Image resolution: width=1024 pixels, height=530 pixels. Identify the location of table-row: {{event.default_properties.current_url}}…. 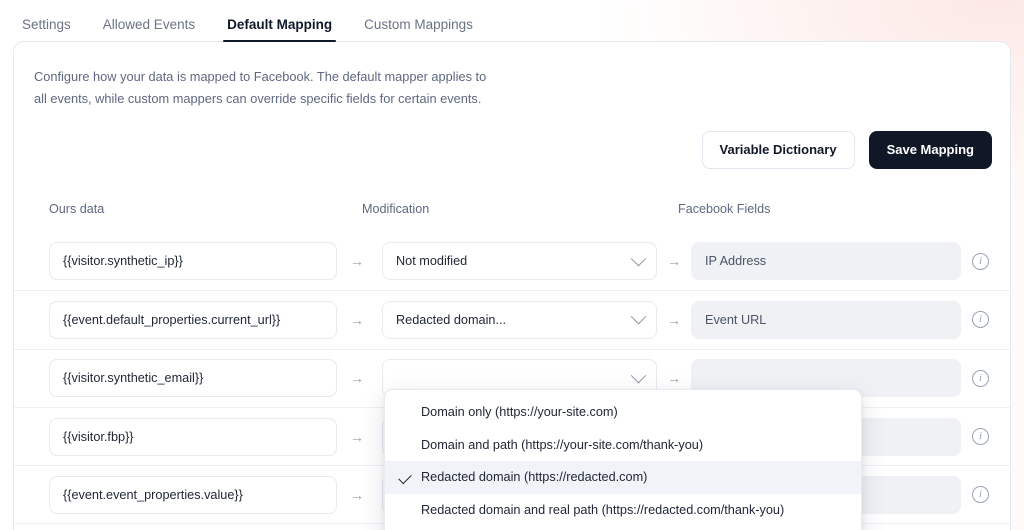
(512, 319).